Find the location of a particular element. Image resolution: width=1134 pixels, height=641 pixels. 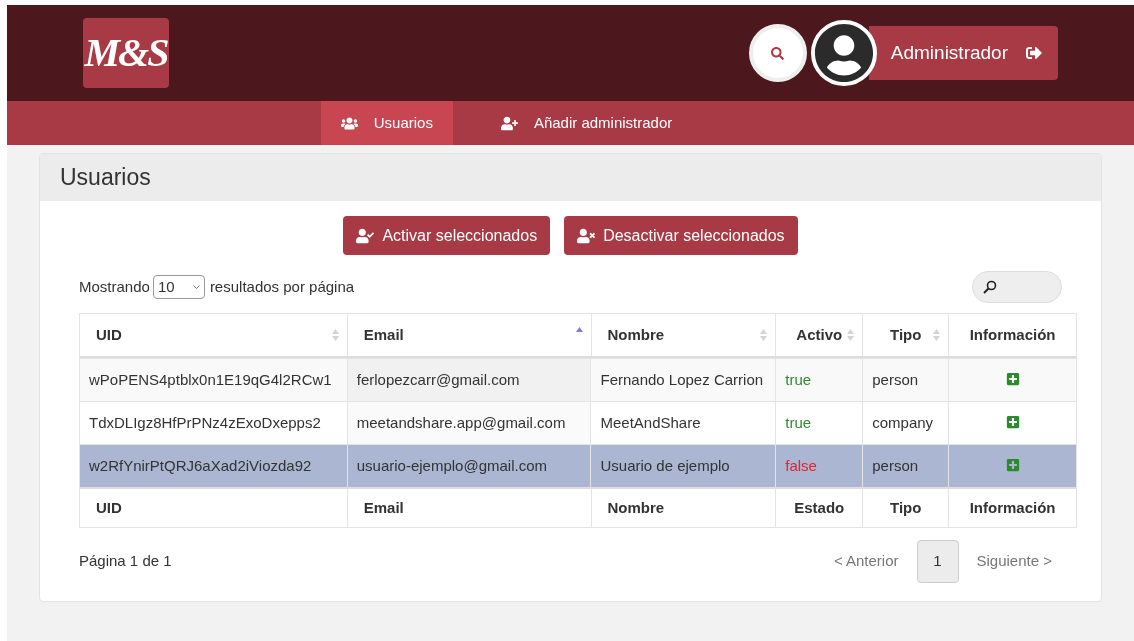

length-label: resultados por página is located at coordinates (282, 286).